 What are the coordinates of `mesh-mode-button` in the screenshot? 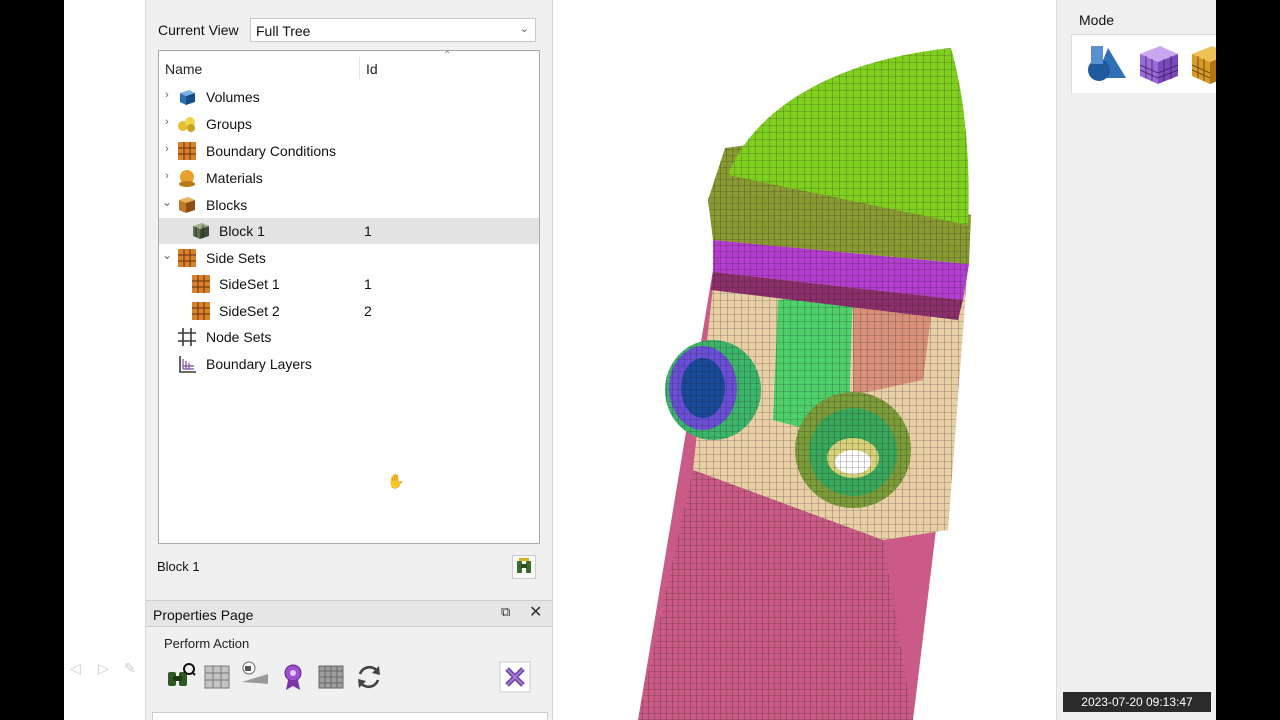 It's located at (1158, 64).